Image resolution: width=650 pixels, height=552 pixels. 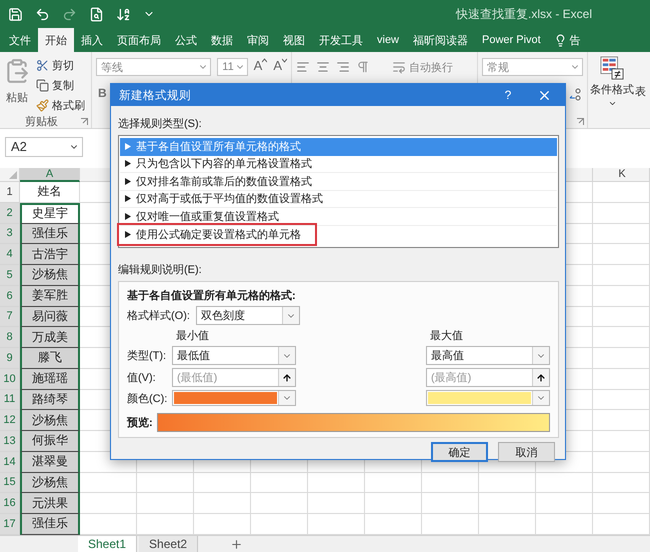 What do you see at coordinates (10, 358) in the screenshot?
I see `row-header: 9` at bounding box center [10, 358].